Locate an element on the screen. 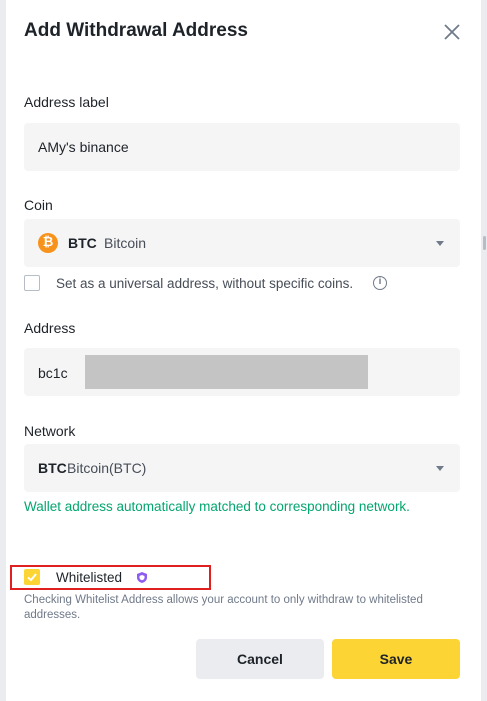 The width and height of the screenshot is (487, 701). bitcoin-icon: ₿ is located at coordinates (48, 243).